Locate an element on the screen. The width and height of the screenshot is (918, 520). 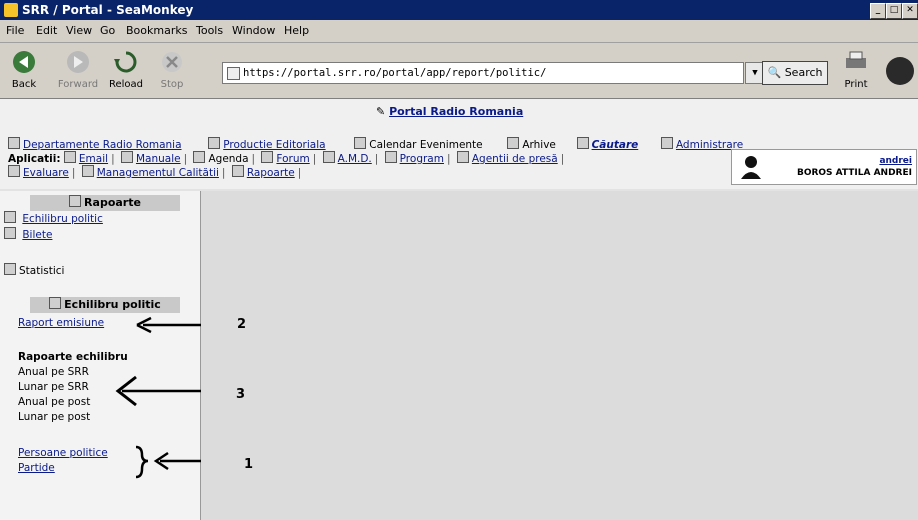
reports-section-icon is located at coordinates (75, 201).